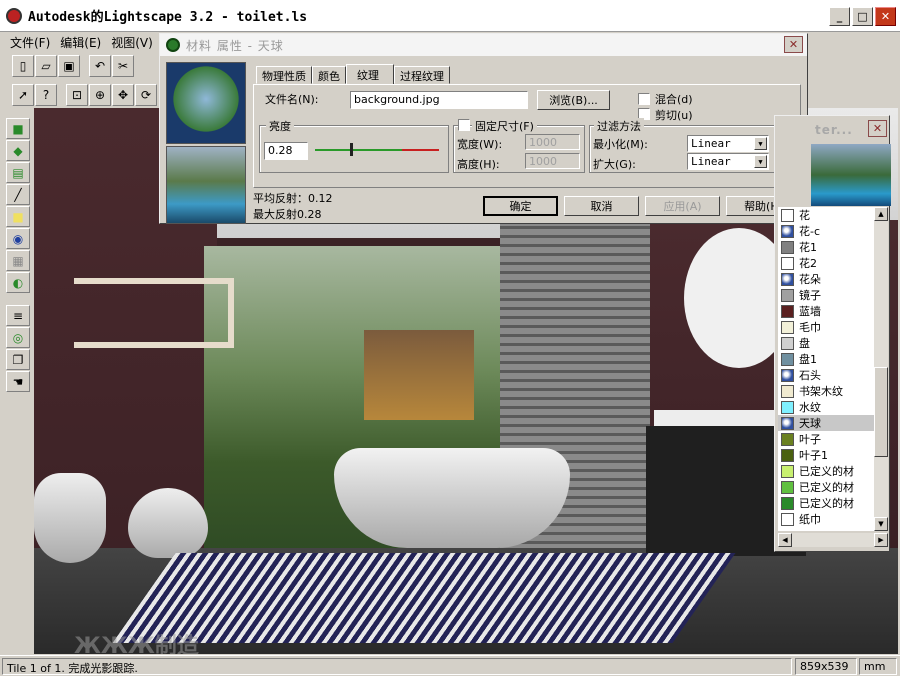 Image resolution: width=900 pixels, height=676 pixels. Describe the element at coordinates (826, 439) in the screenshot. I see `material-list-item: 叶子` at that location.